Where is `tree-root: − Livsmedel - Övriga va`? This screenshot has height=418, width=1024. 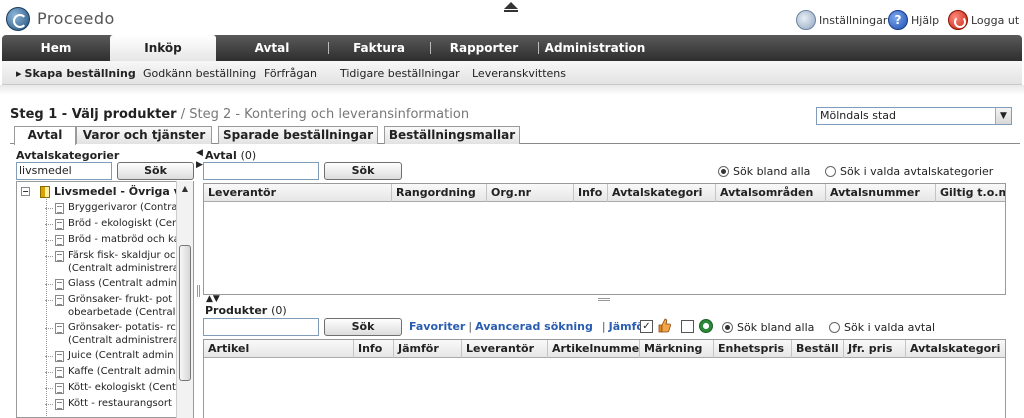 tree-root: − Livsmedel - Övriga va is located at coordinates (104, 191).